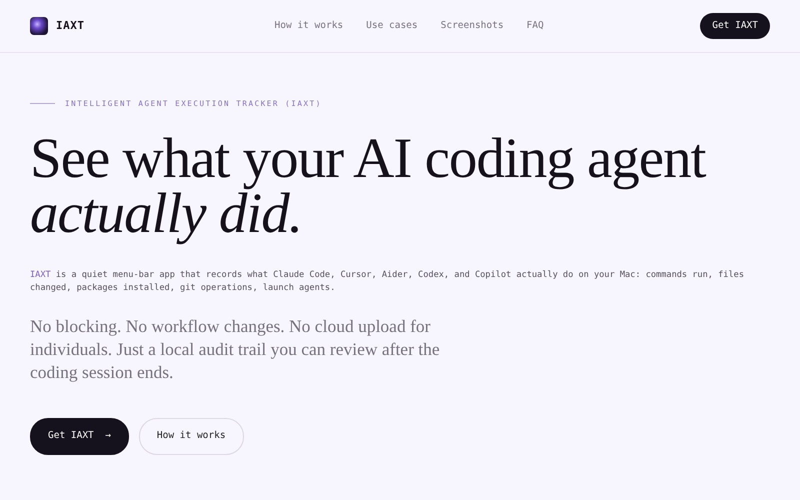  I want to click on nav-link: FAQ, so click(535, 26).